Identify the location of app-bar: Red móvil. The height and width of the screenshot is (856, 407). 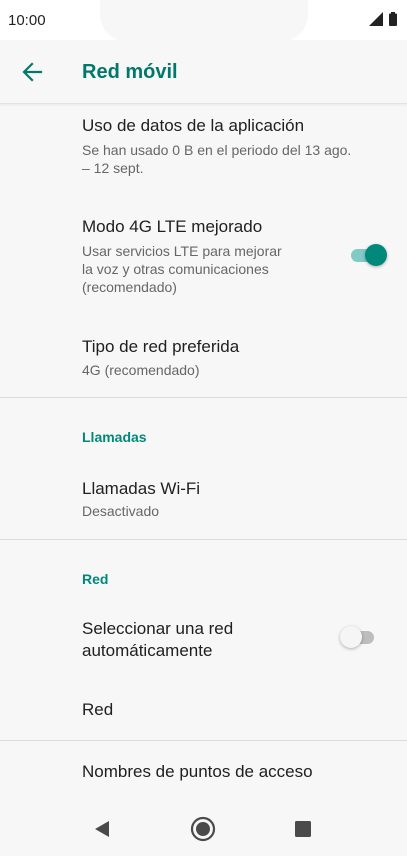
(203, 72).